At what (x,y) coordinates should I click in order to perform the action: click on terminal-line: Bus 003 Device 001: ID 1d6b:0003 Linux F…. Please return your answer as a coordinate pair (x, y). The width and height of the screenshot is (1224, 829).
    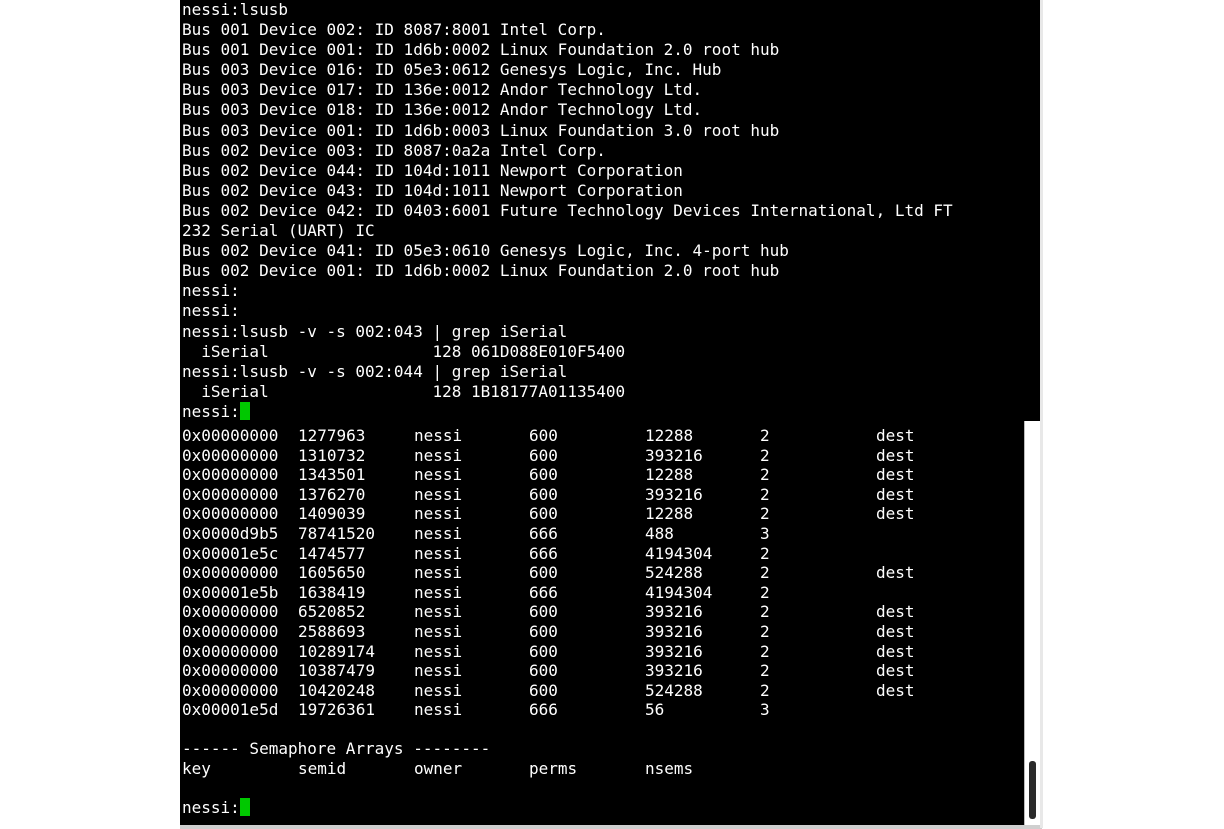
    Looking at the image, I should click on (481, 130).